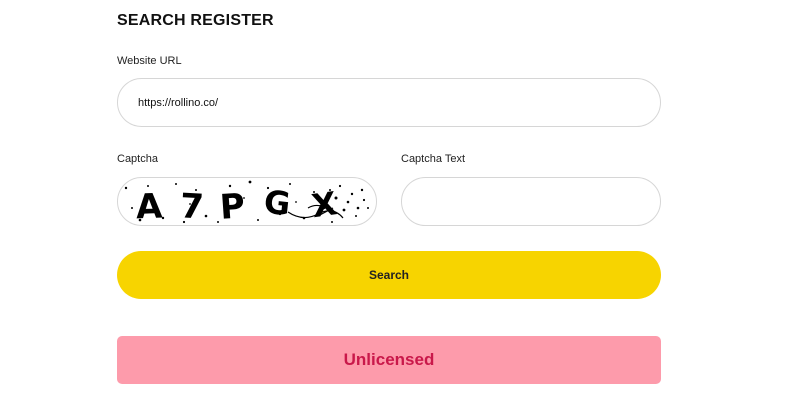 The image size is (800, 400). What do you see at coordinates (195, 20) in the screenshot?
I see `page-title: SEARCH REGISTER` at bounding box center [195, 20].